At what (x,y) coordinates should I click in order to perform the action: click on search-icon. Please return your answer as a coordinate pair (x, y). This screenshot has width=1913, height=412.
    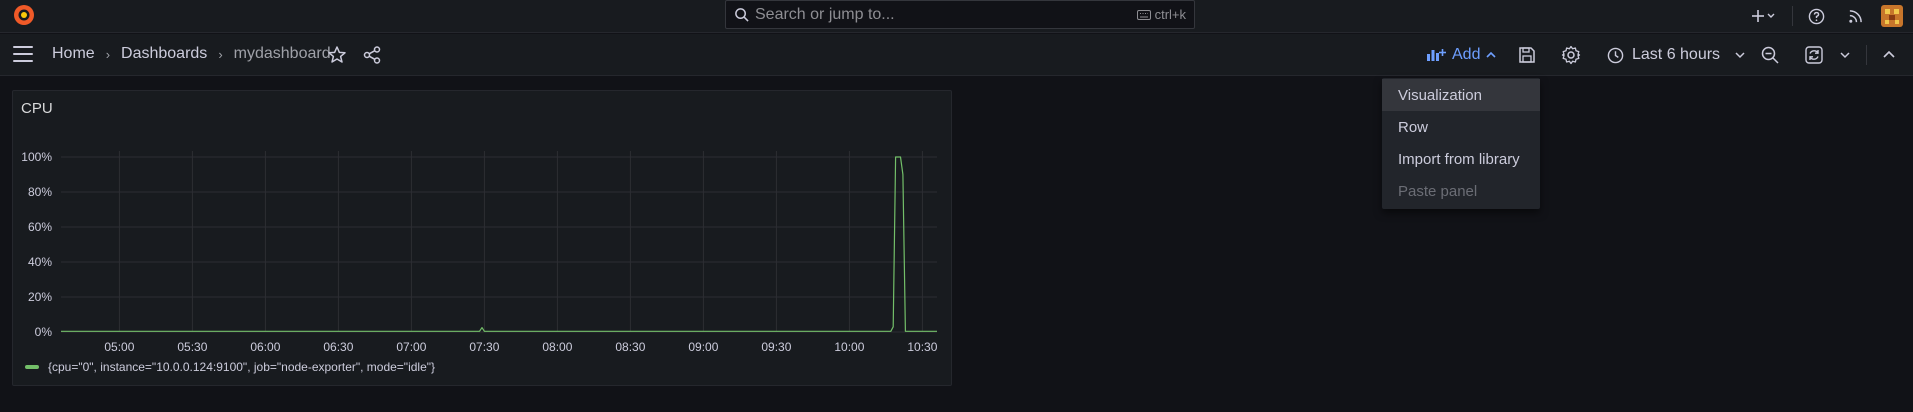
    Looking at the image, I should click on (742, 15).